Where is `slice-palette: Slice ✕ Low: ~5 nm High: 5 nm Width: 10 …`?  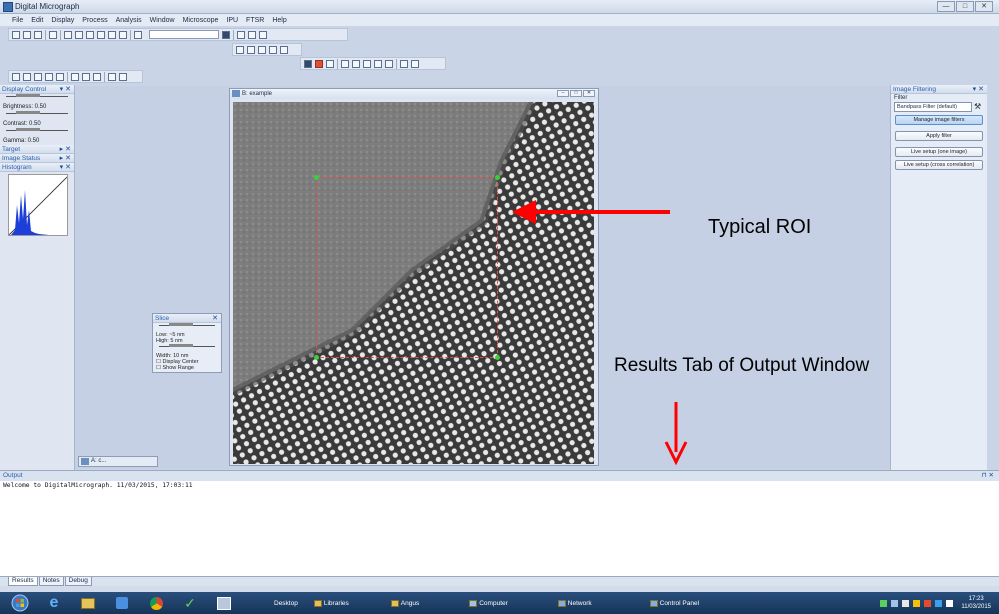
slice-palette: Slice ✕ Low: ~5 nm High: 5 nm Width: 10 … is located at coordinates (187, 343).